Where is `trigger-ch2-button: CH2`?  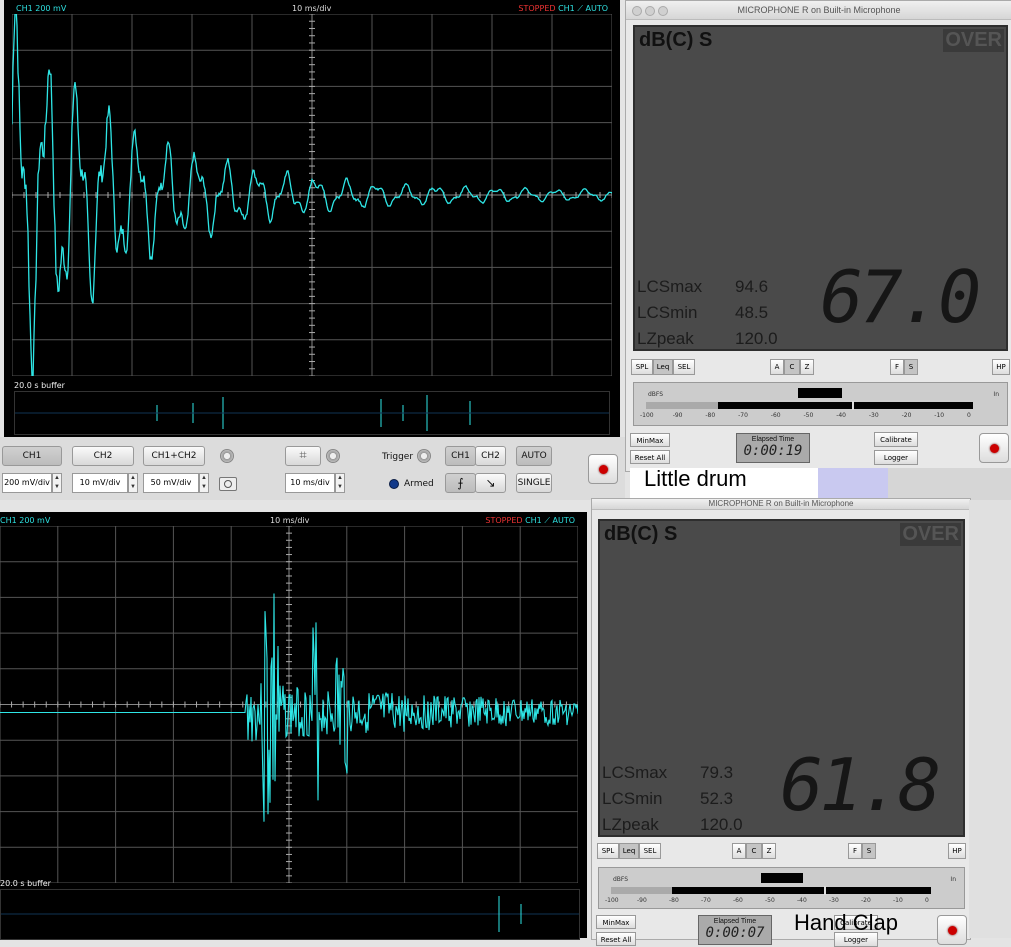
trigger-ch2-button: CH2 is located at coordinates (490, 456).